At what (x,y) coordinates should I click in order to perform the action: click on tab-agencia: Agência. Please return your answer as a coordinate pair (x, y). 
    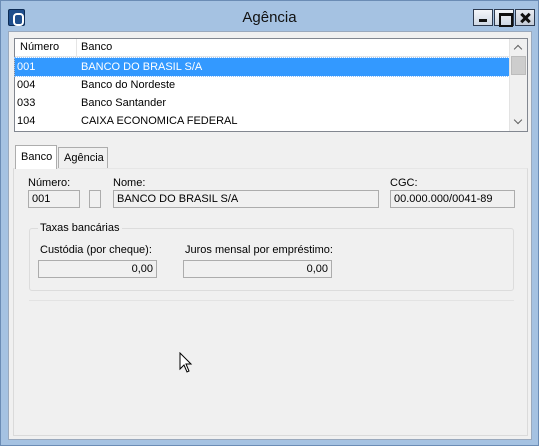
    Looking at the image, I should click on (83, 157).